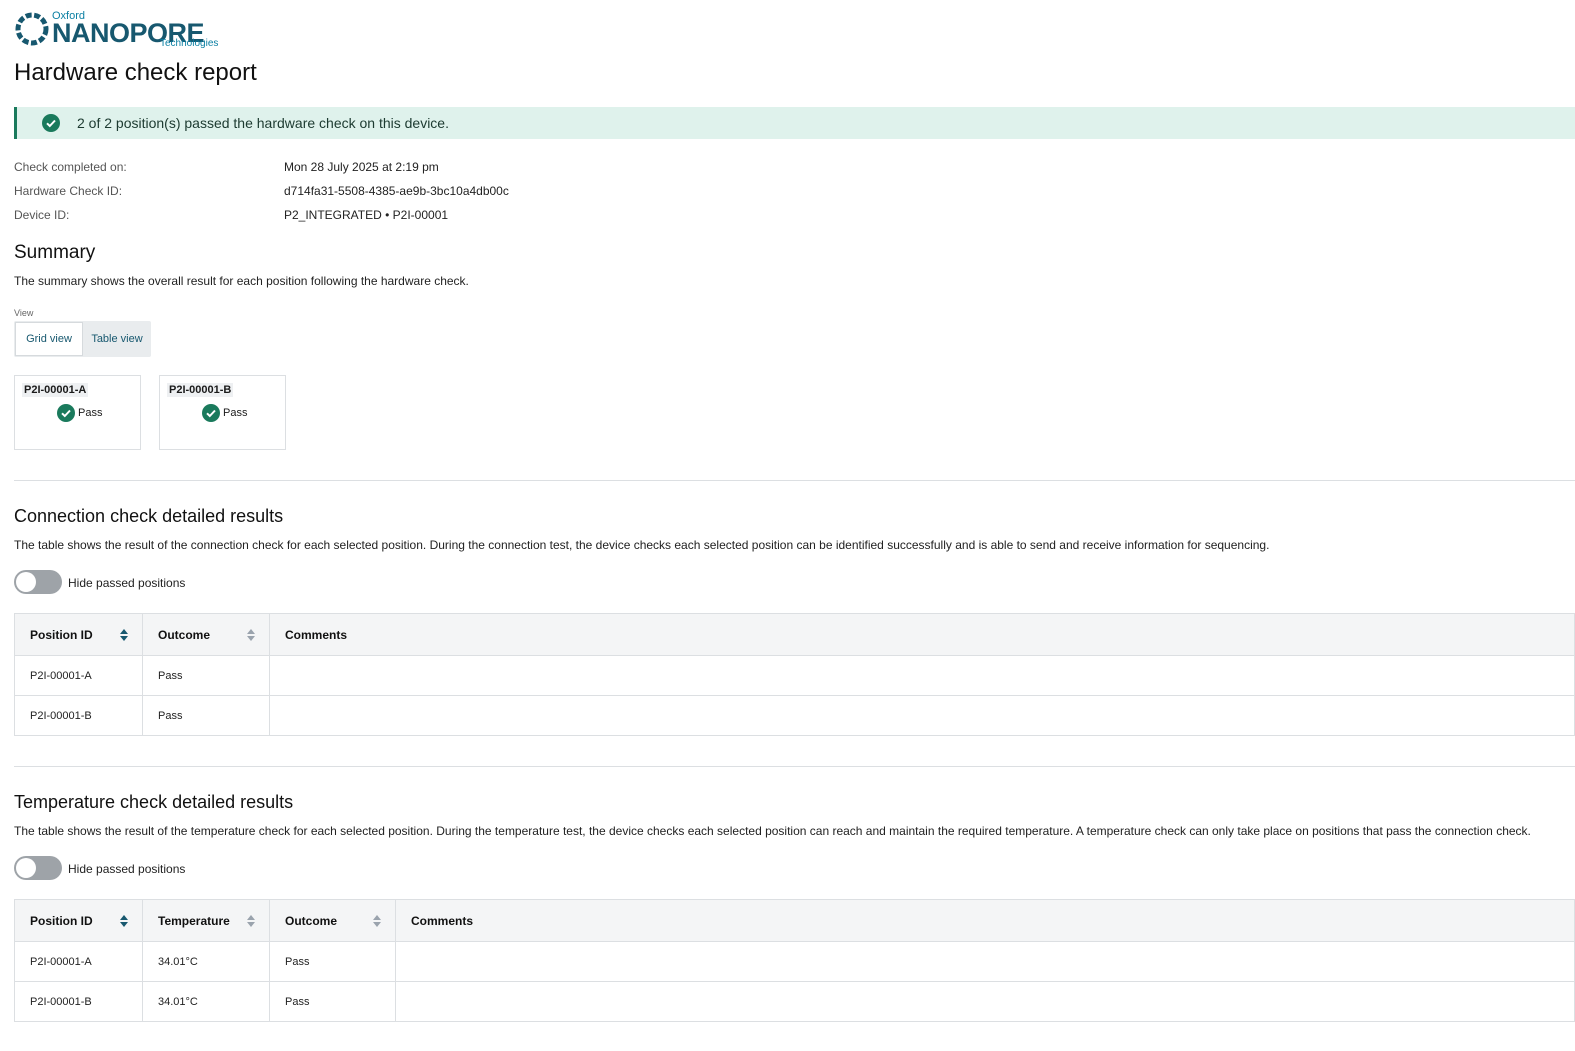  Describe the element at coordinates (117, 339) in the screenshot. I see `table-view-button: Table view` at that location.